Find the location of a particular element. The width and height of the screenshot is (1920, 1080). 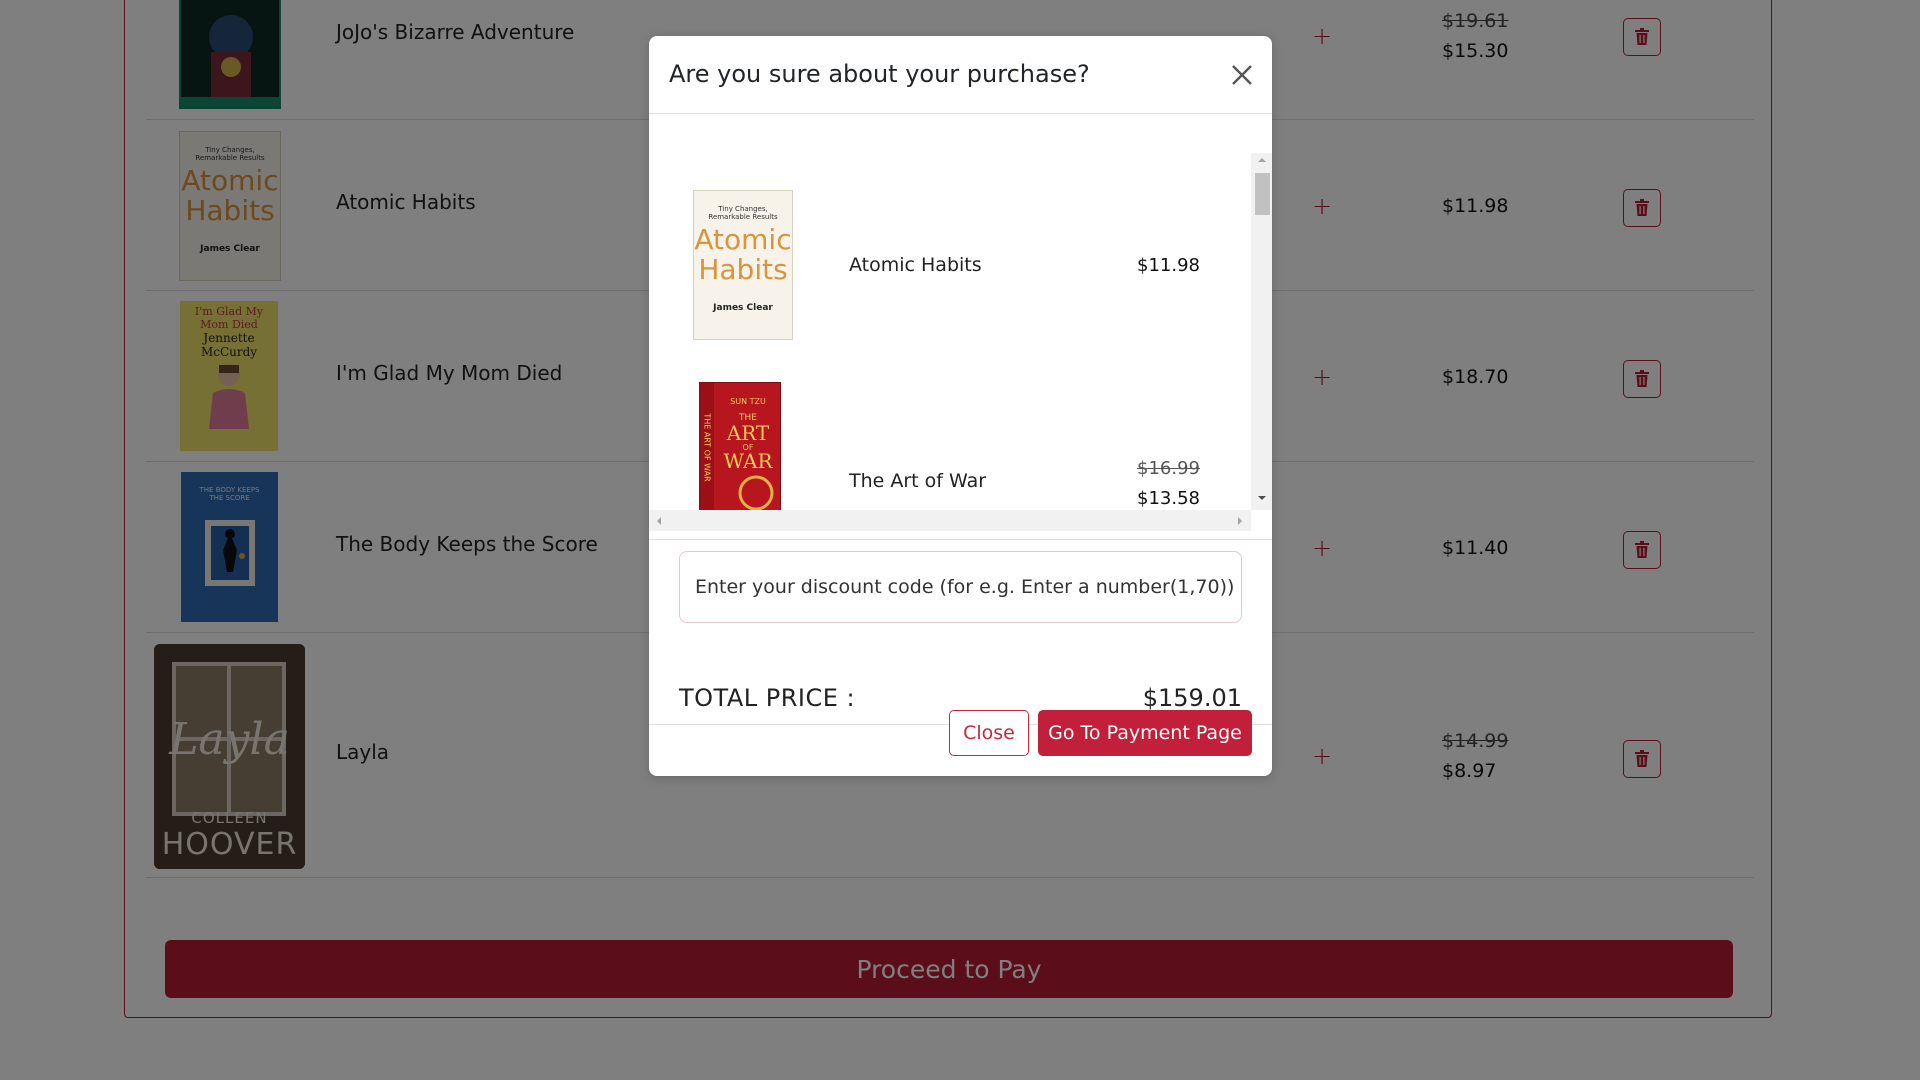

divider is located at coordinates (960, 539).